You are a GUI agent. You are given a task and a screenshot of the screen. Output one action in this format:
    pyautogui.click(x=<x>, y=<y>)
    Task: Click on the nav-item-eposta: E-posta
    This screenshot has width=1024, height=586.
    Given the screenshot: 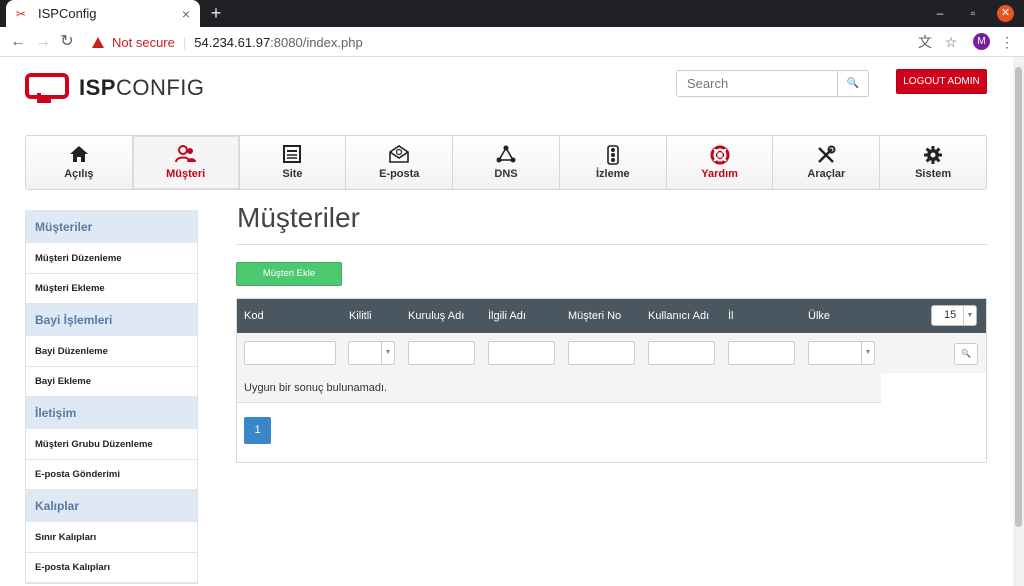 What is the action you would take?
    pyautogui.click(x=400, y=162)
    